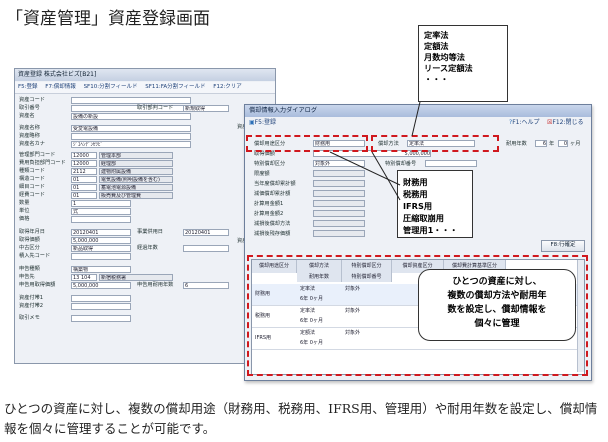 The height and width of the screenshot is (442, 608). Describe the element at coordinates (497, 310) in the screenshot. I see `bubble-line: 数を設定し、償却情報を` at that location.